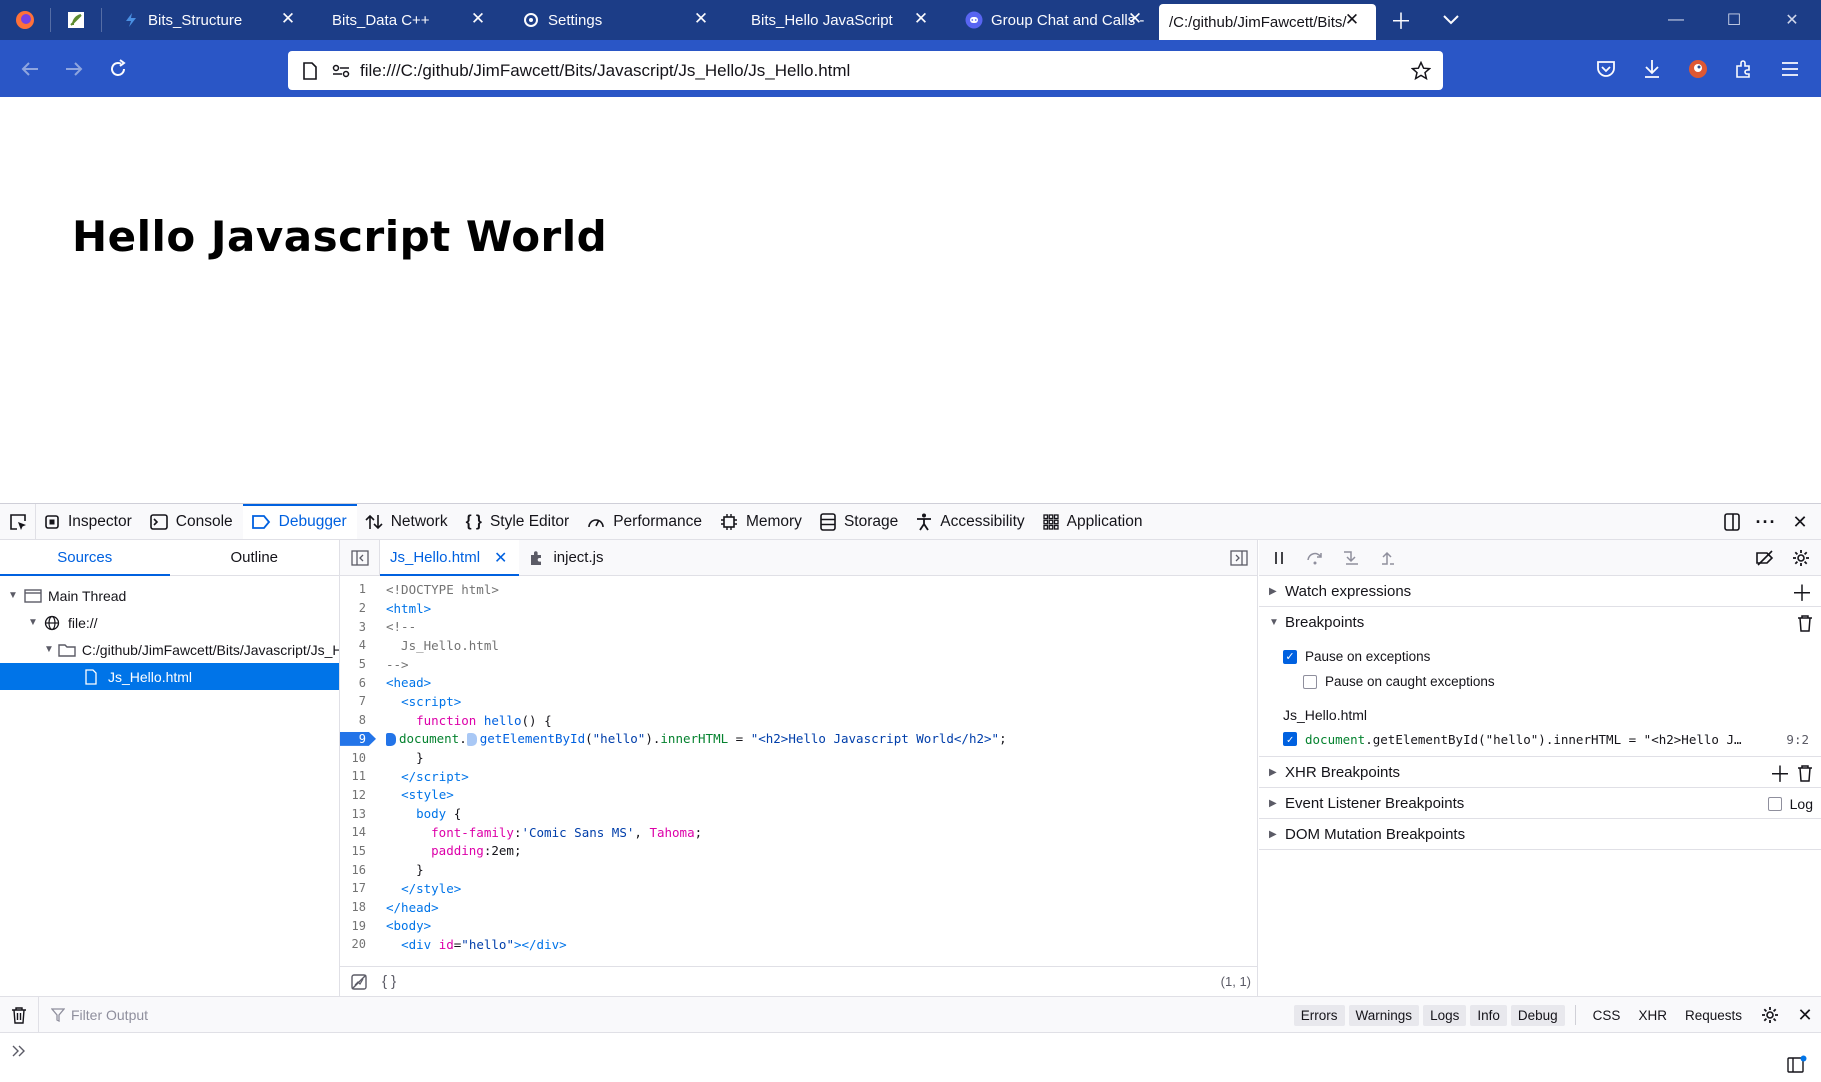 This screenshot has height=1082, width=1821. Describe the element at coordinates (1790, 69) in the screenshot. I see `app-menu-button` at that location.